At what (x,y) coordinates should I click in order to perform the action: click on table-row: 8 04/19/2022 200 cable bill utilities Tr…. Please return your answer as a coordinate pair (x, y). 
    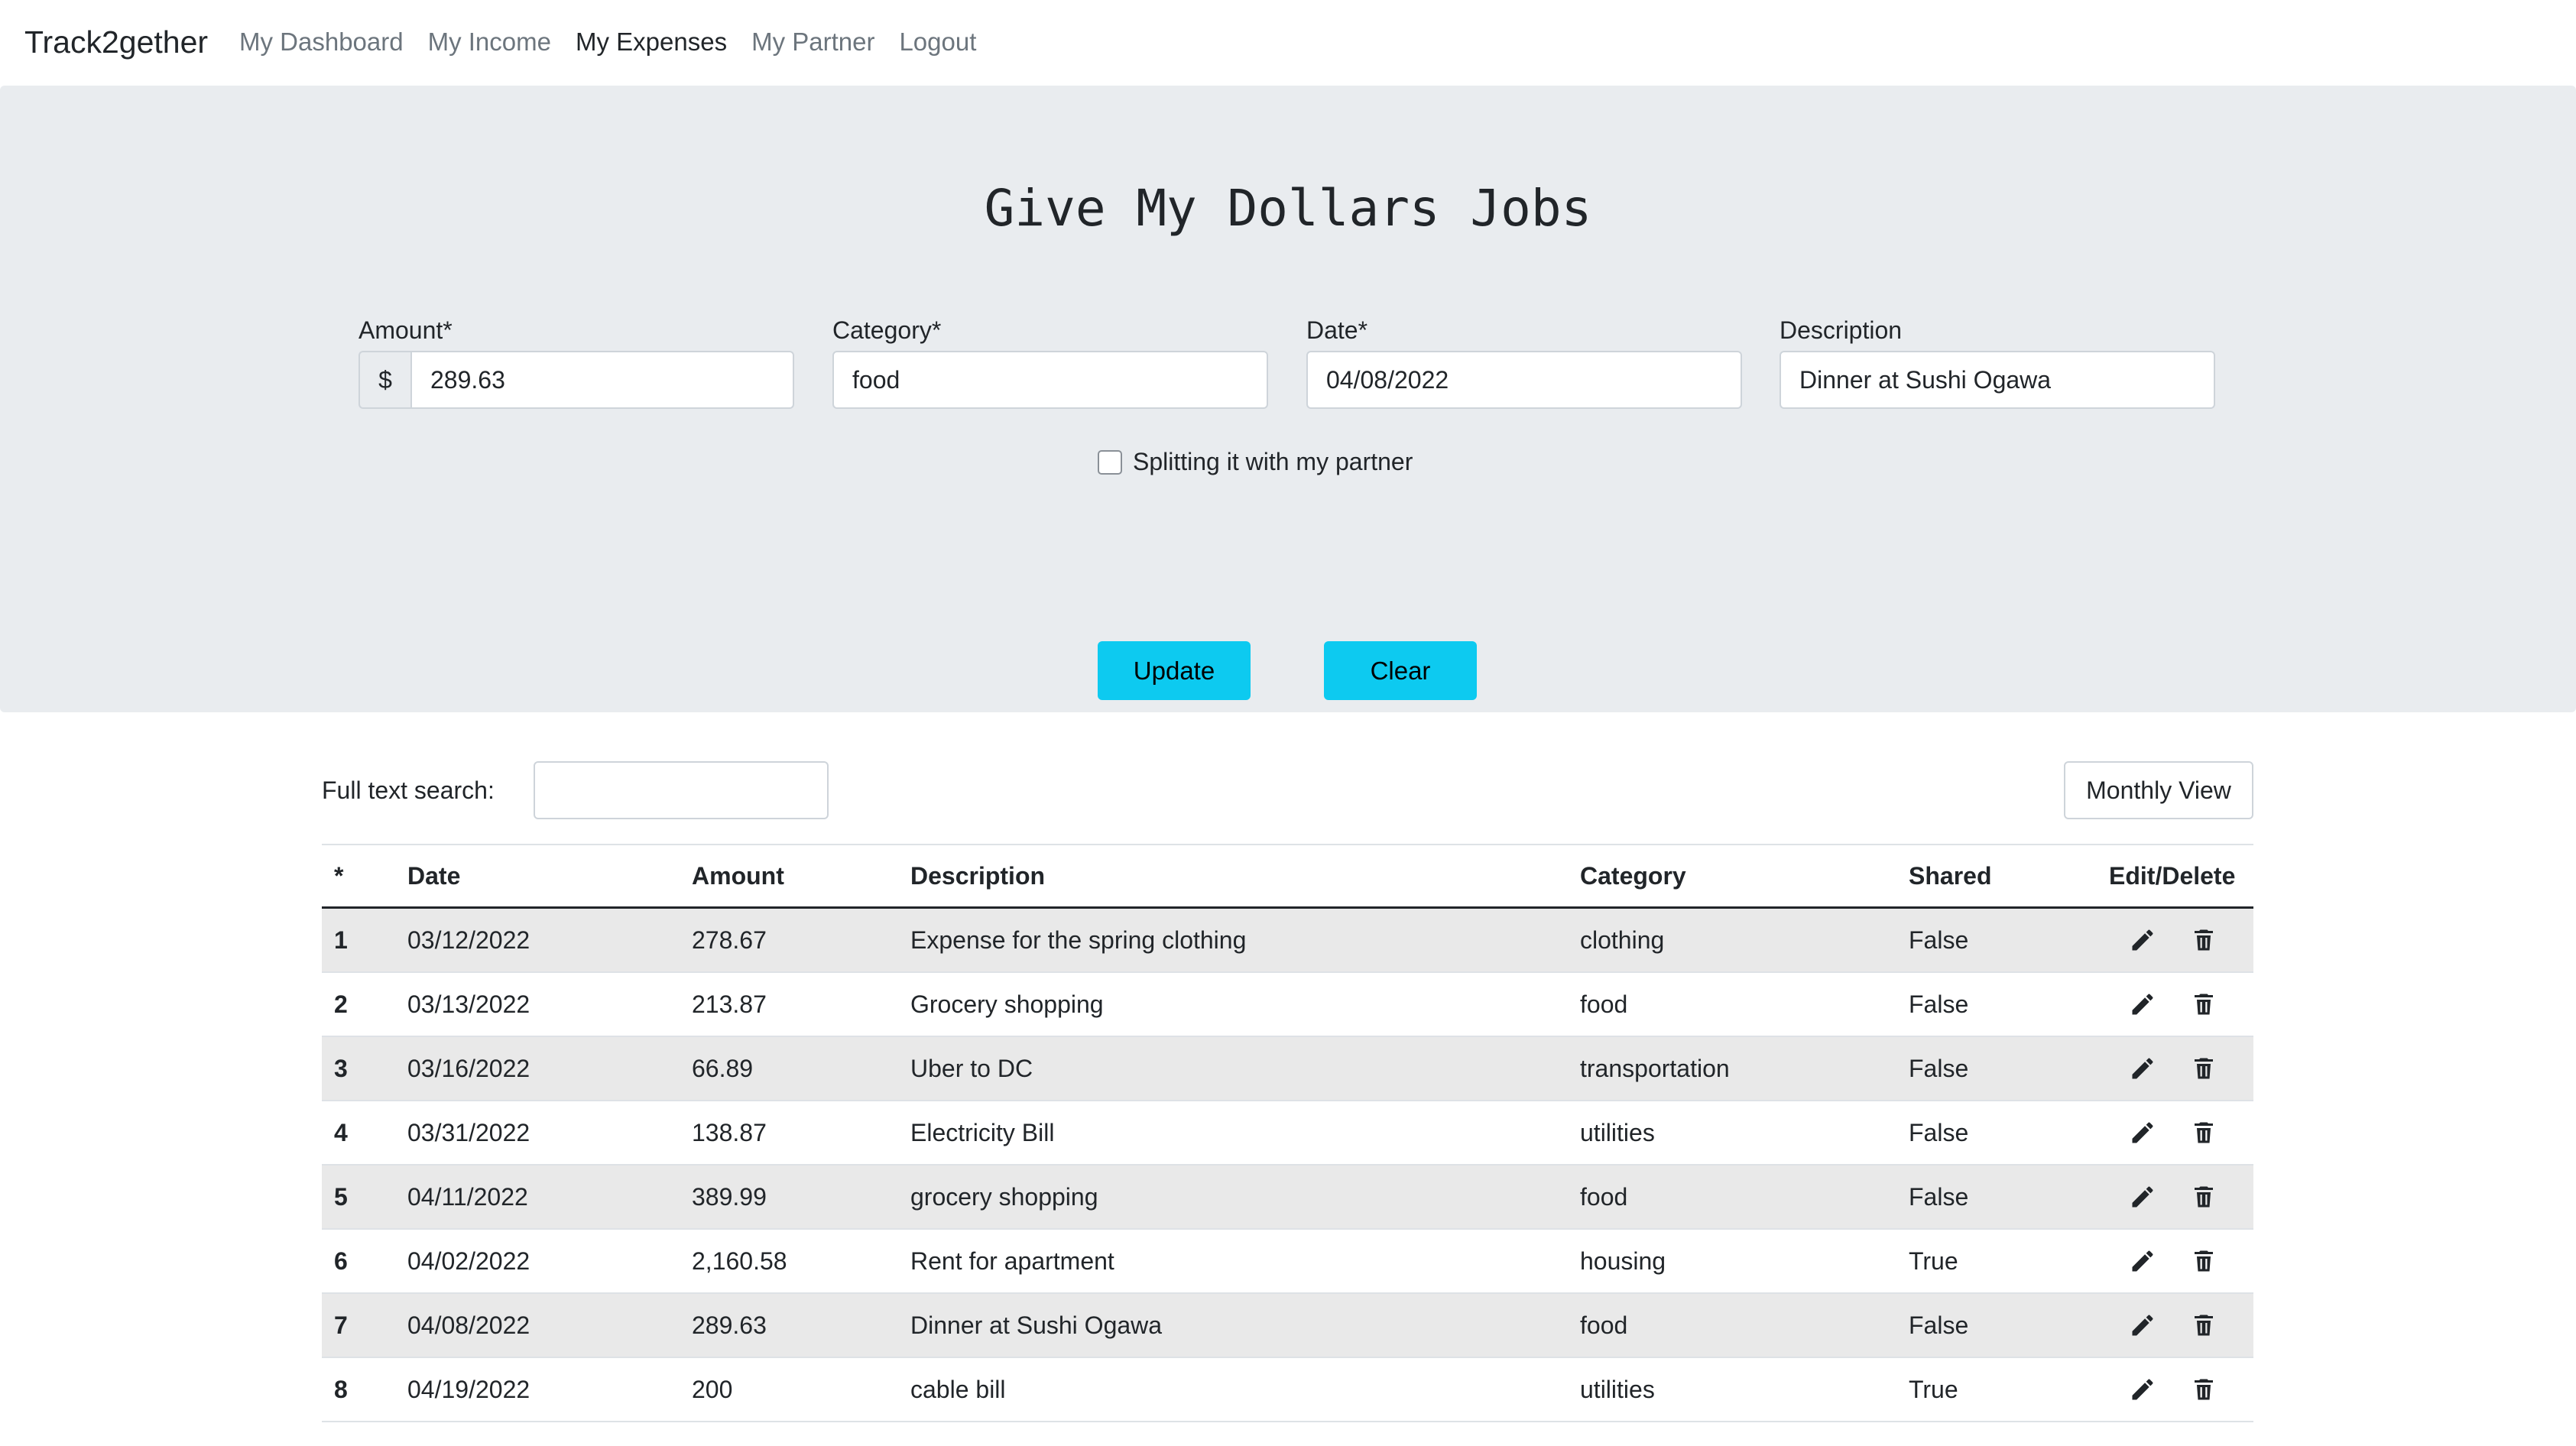
    Looking at the image, I should click on (1287, 1390).